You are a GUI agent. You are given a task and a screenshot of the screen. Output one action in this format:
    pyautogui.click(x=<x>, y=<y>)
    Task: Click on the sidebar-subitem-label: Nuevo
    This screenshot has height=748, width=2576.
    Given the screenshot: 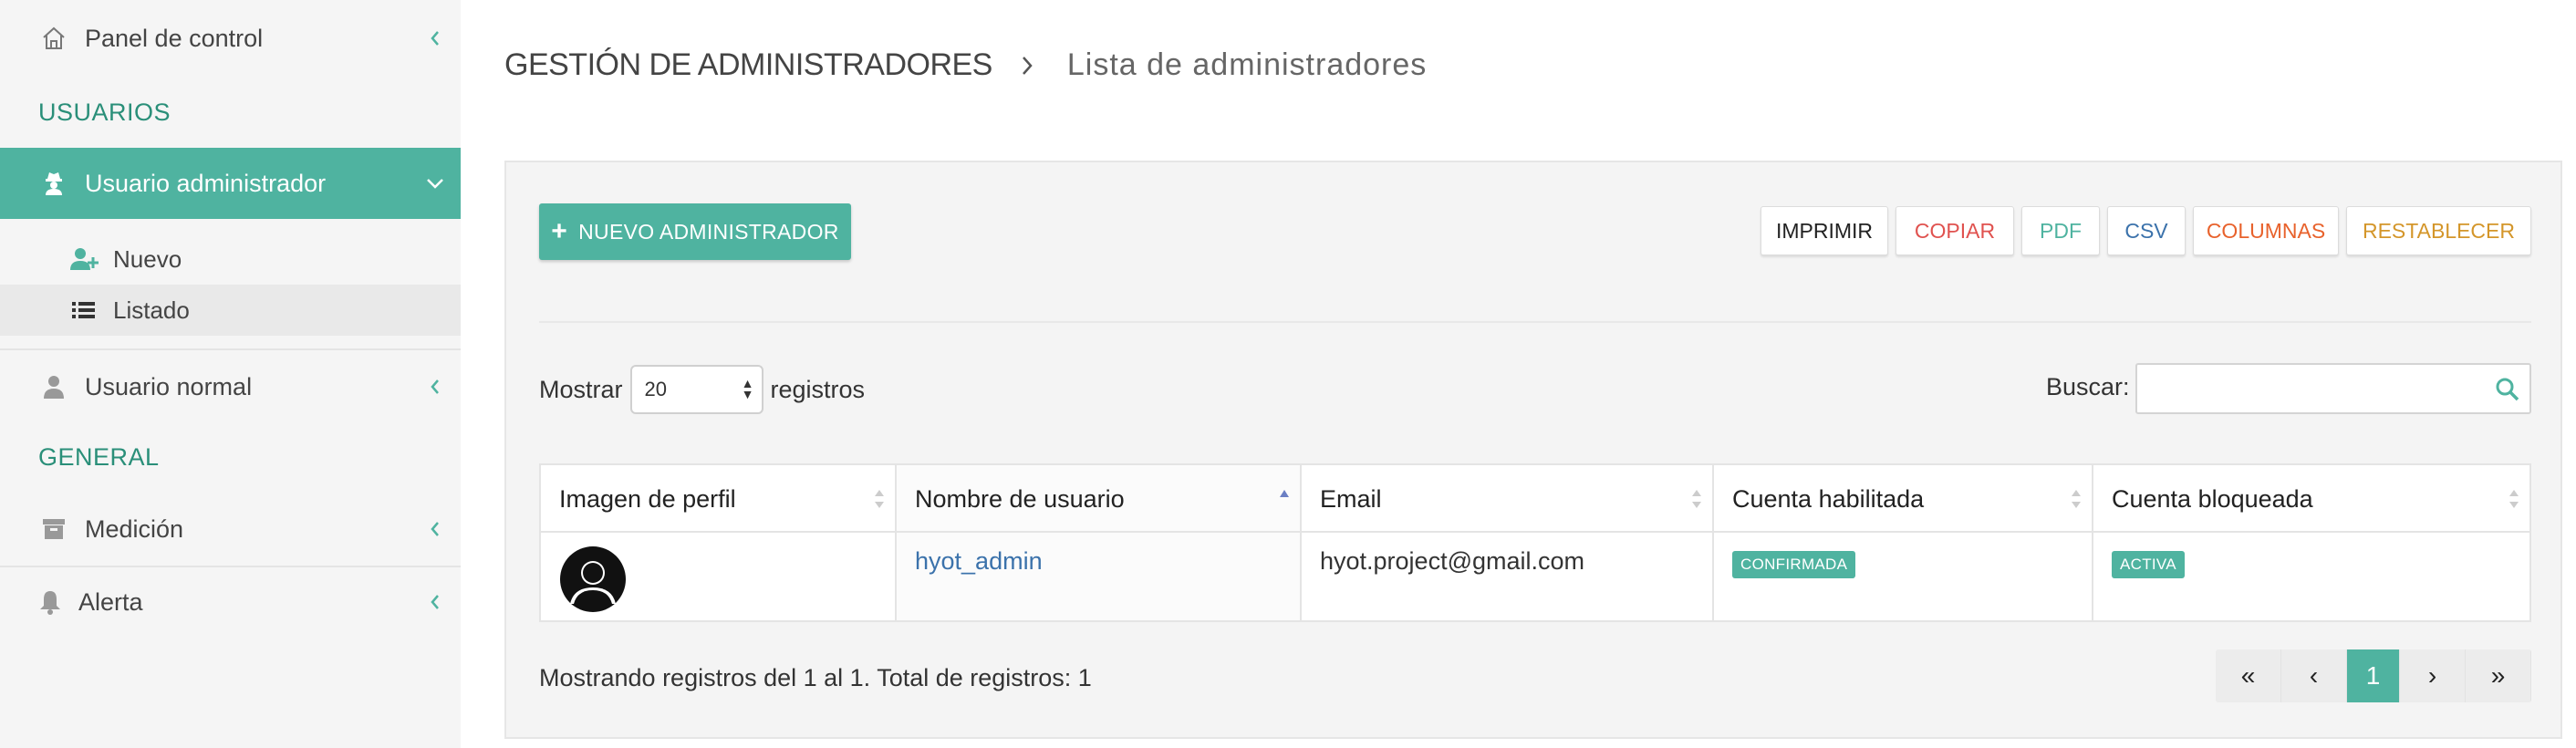 What is the action you would take?
    pyautogui.click(x=148, y=259)
    